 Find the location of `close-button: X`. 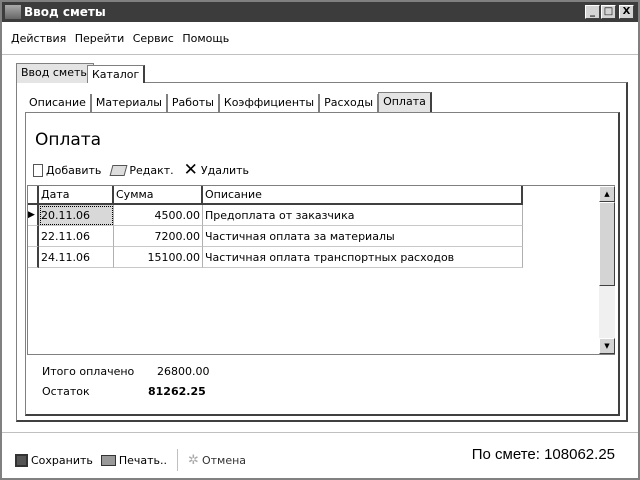

close-button: X is located at coordinates (626, 12).